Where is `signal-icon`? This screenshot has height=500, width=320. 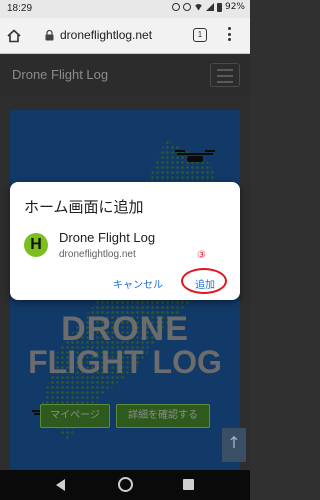 signal-icon is located at coordinates (209, 7).